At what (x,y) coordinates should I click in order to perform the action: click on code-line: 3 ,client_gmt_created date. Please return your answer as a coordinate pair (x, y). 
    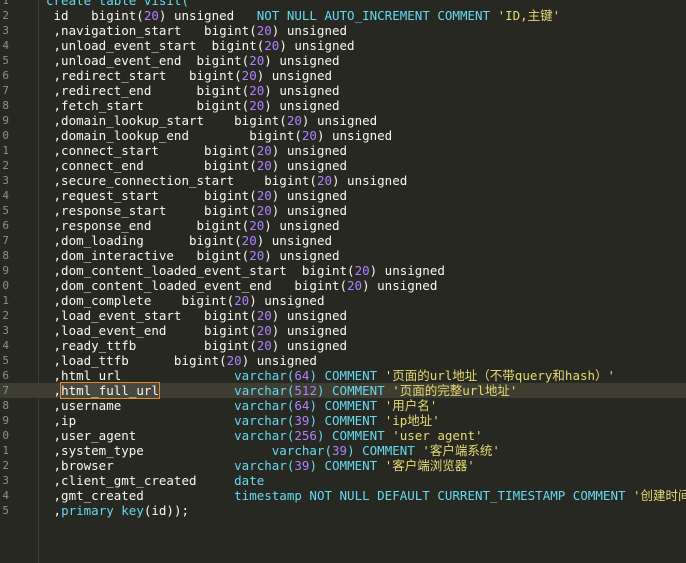
    Looking at the image, I should click on (343, 480).